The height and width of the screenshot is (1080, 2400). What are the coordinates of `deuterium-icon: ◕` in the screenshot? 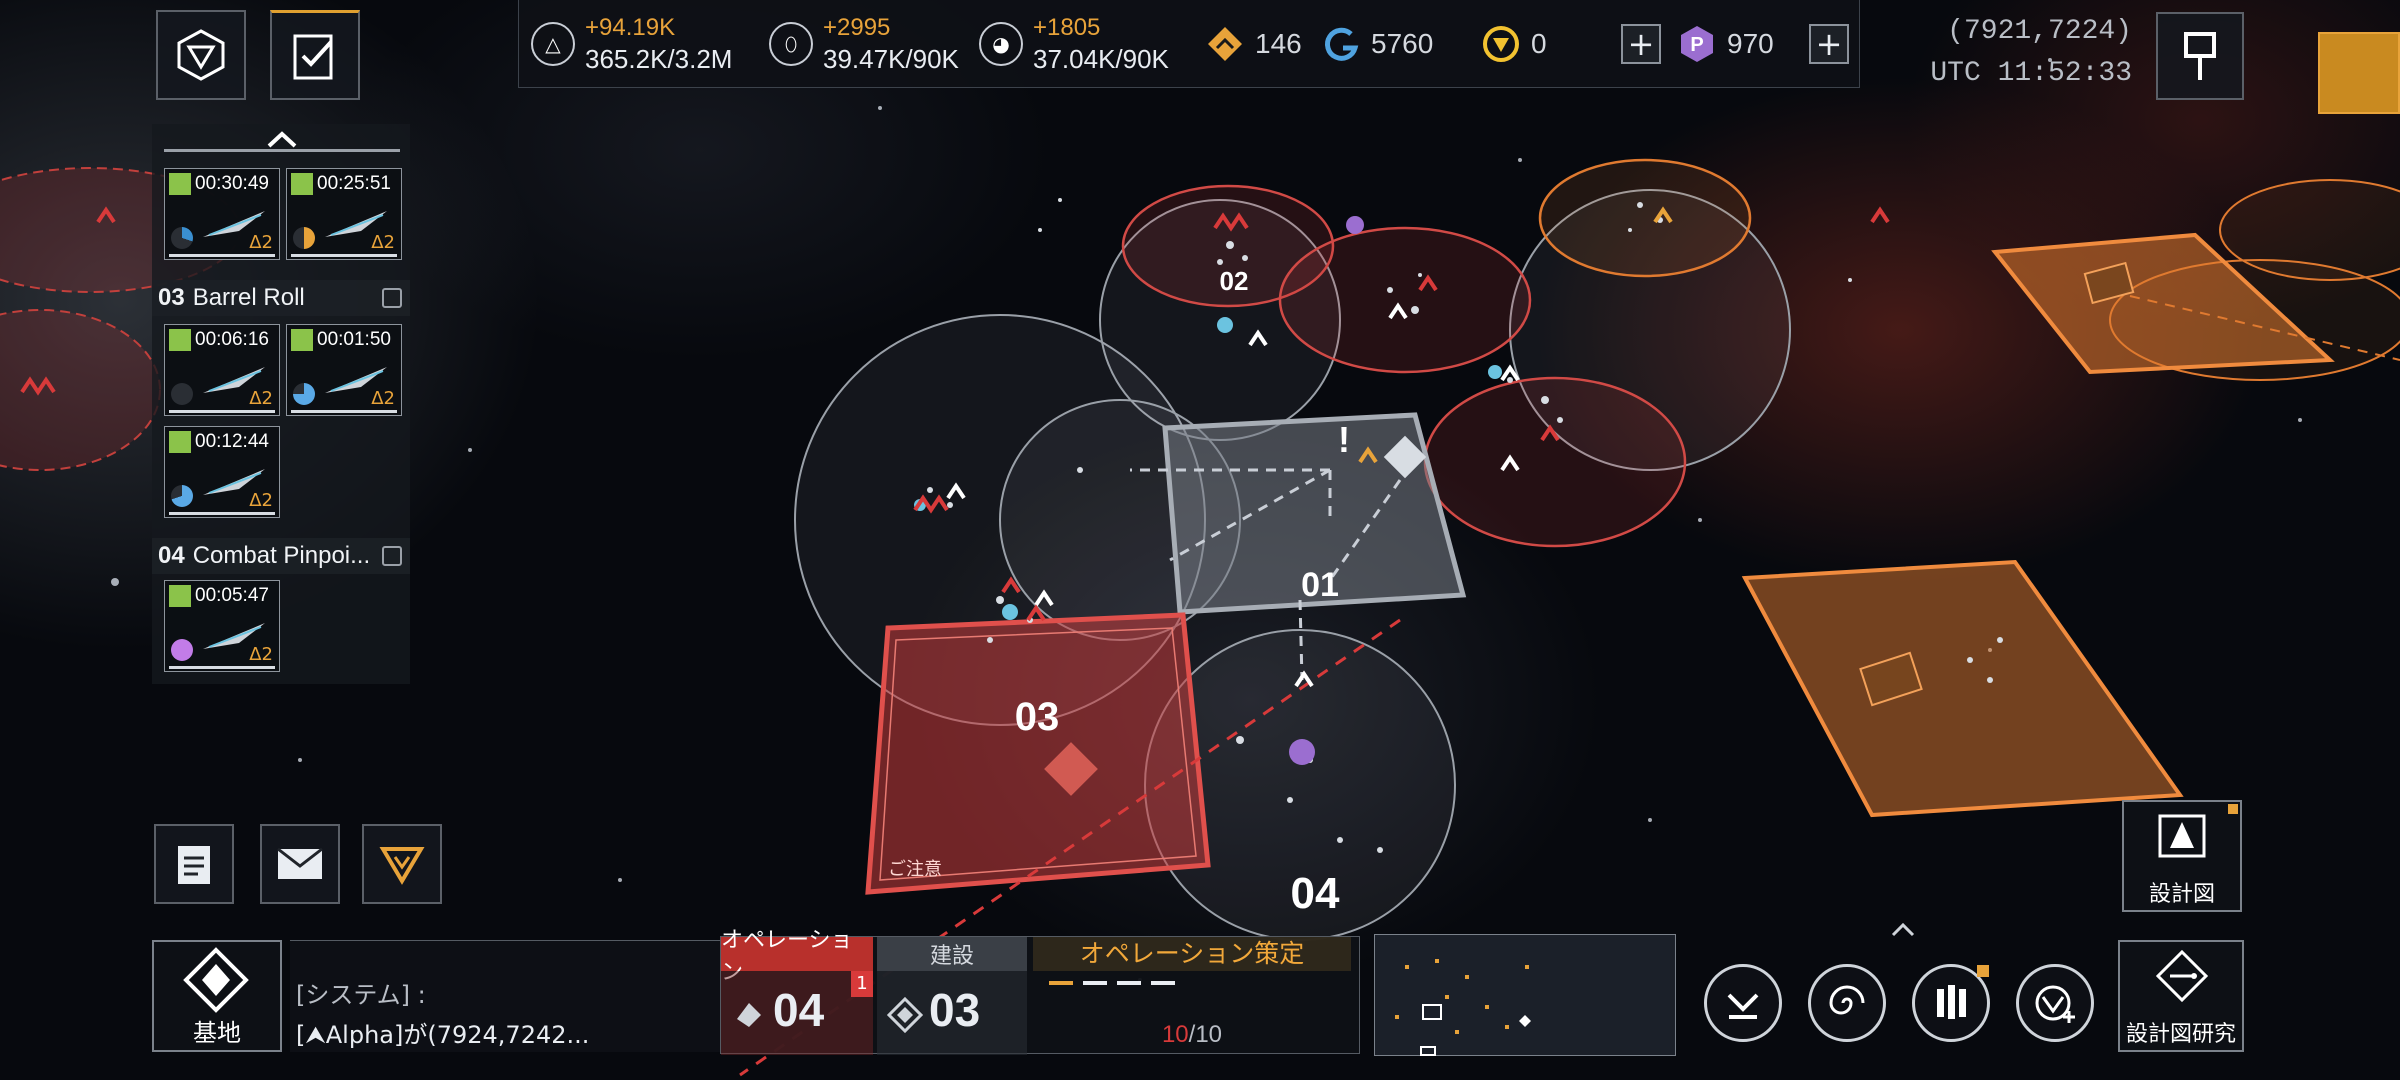 It's located at (1001, 44).